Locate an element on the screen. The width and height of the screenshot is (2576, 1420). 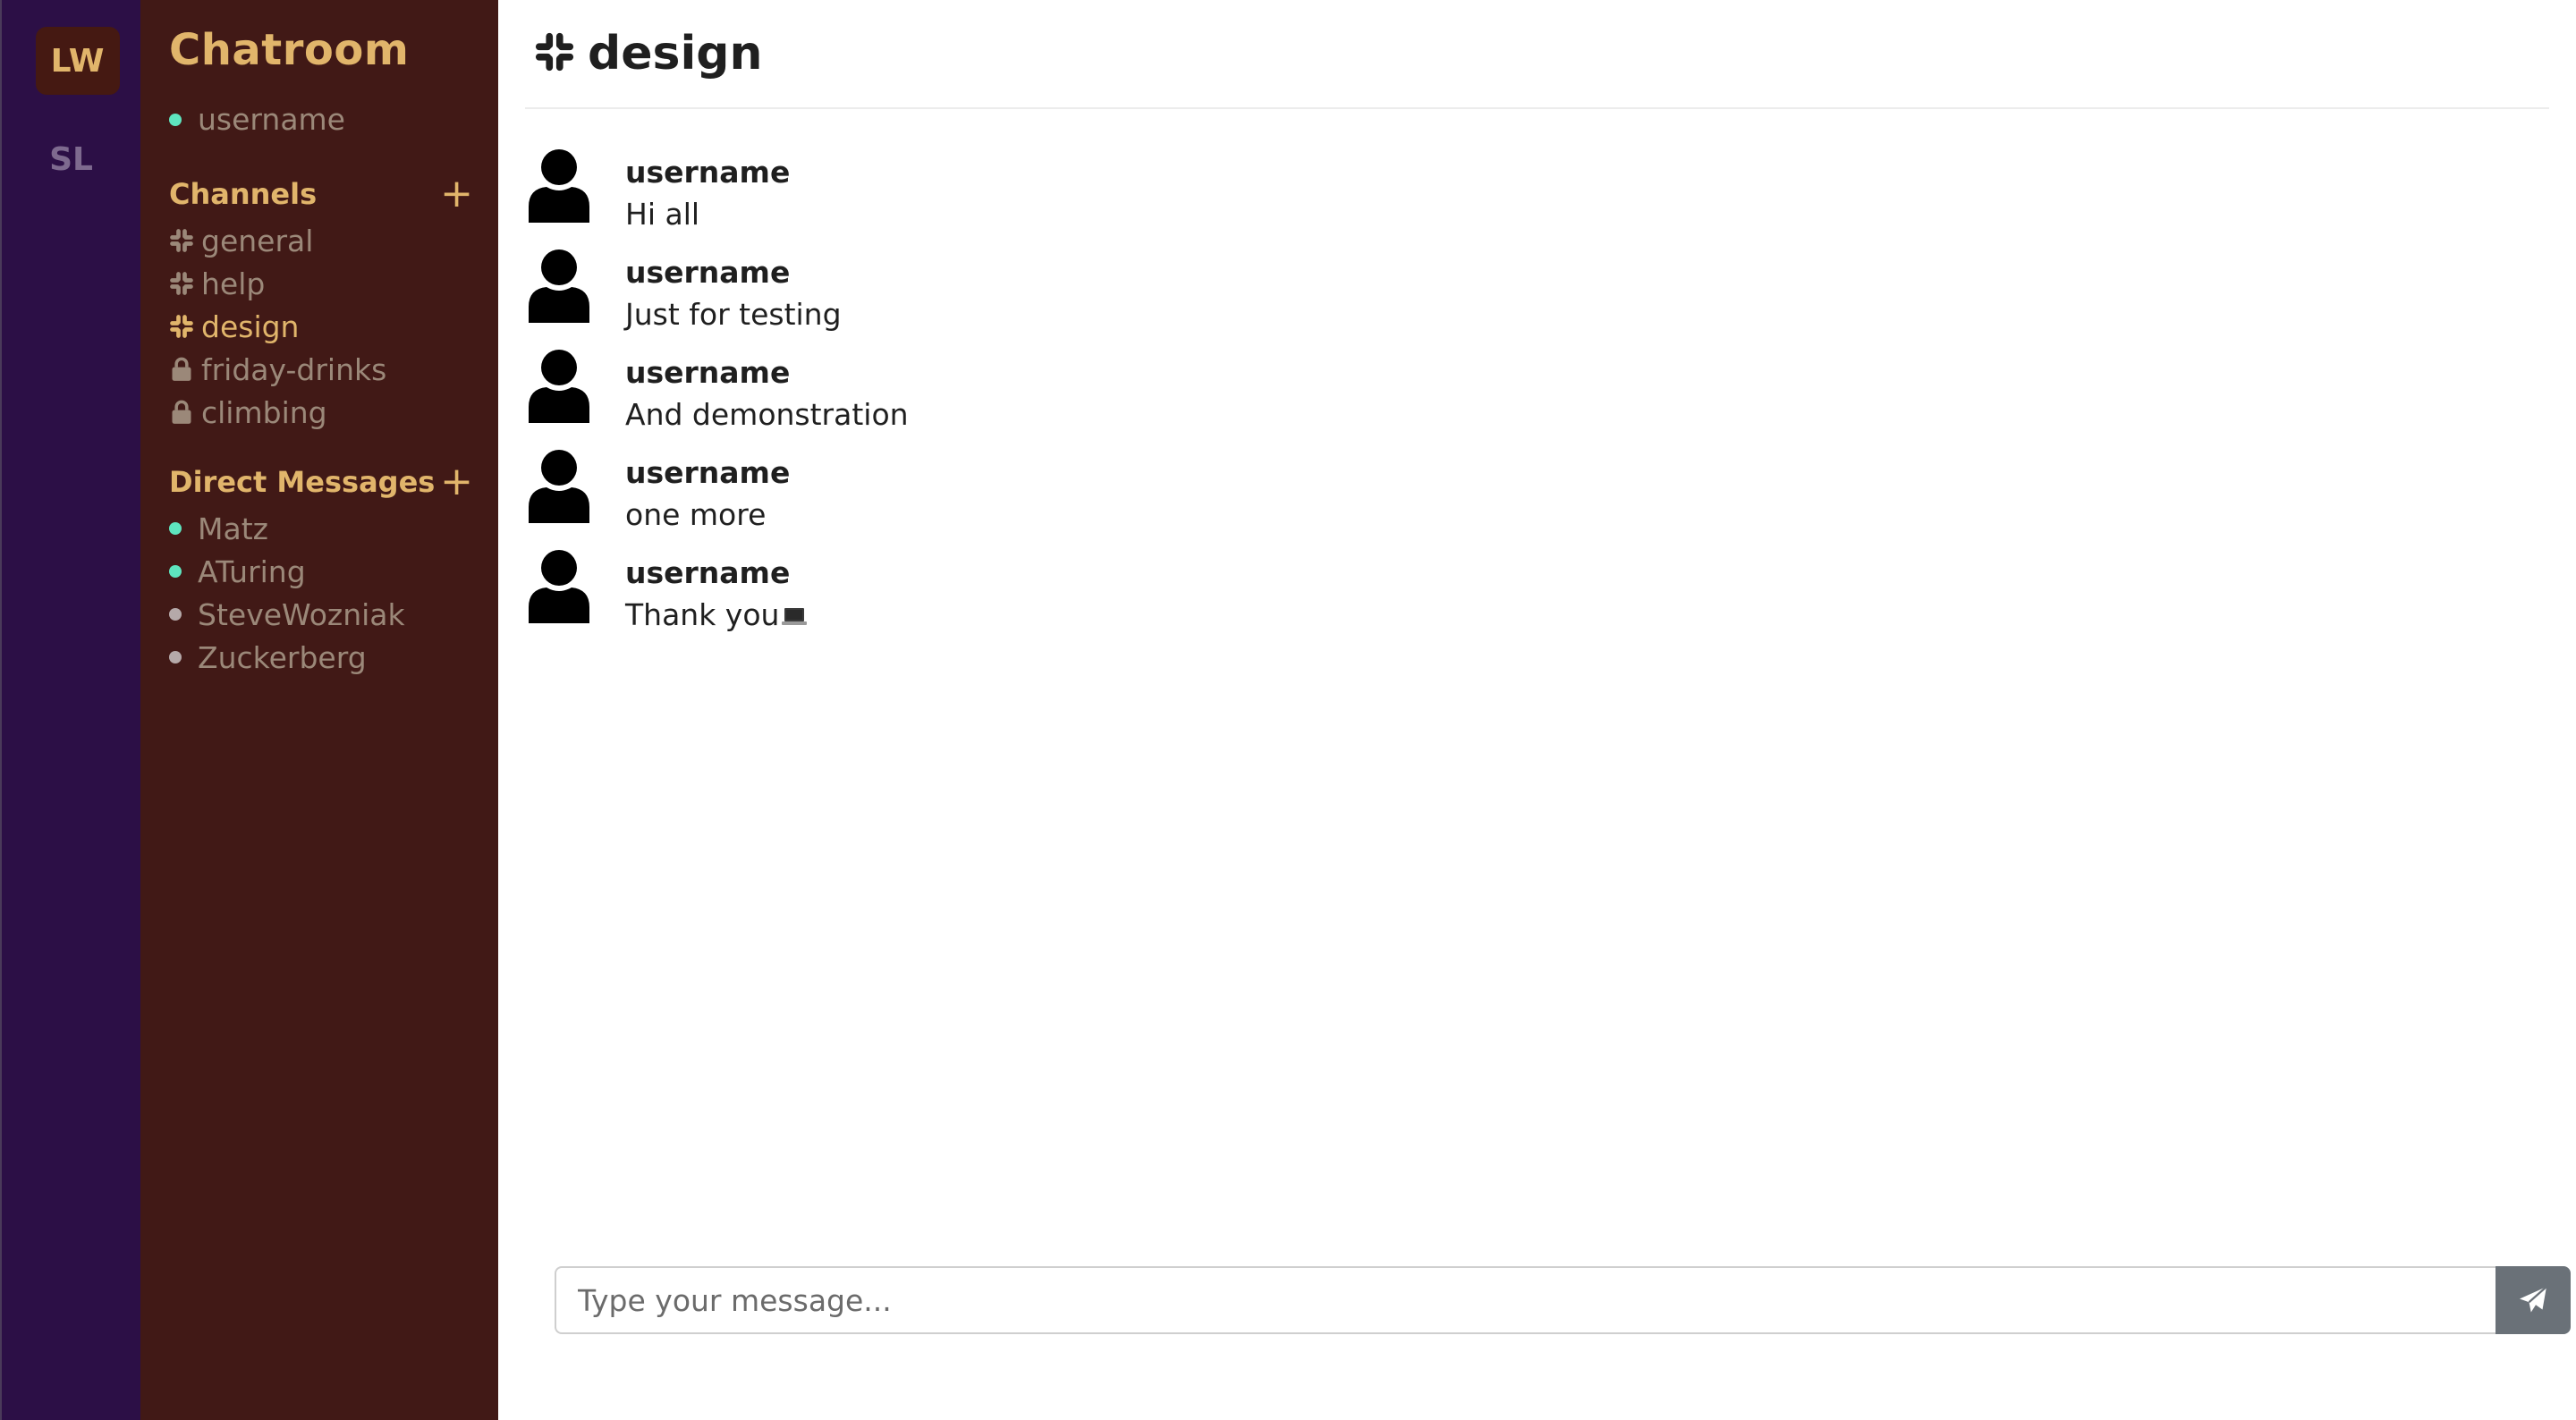
channel-item-design: design is located at coordinates (333, 326).